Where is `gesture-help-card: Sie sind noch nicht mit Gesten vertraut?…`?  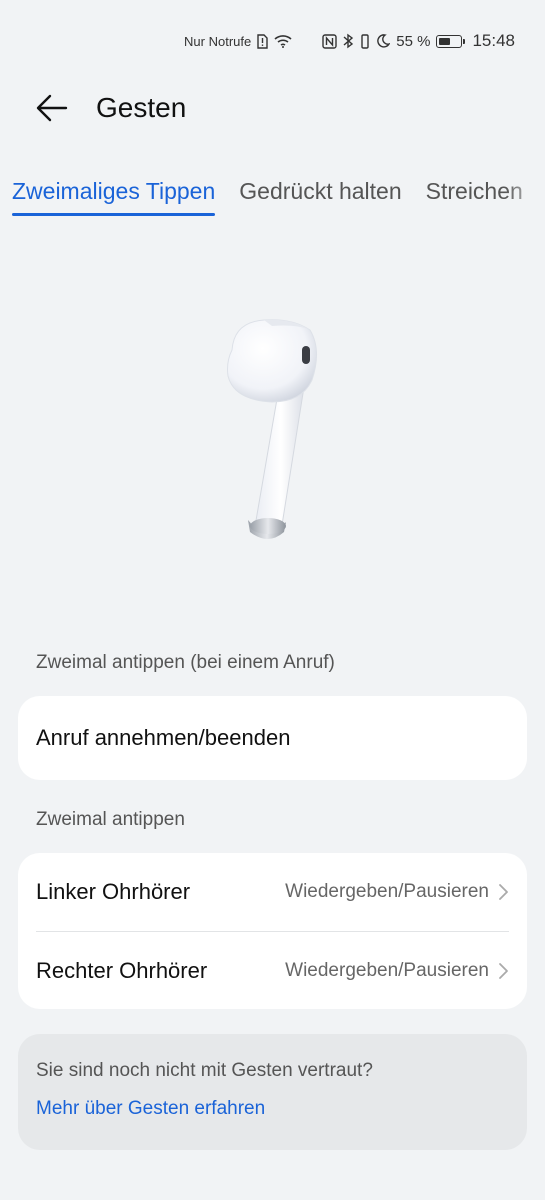 gesture-help-card: Sie sind noch nicht mit Gesten vertraut?… is located at coordinates (272, 1092).